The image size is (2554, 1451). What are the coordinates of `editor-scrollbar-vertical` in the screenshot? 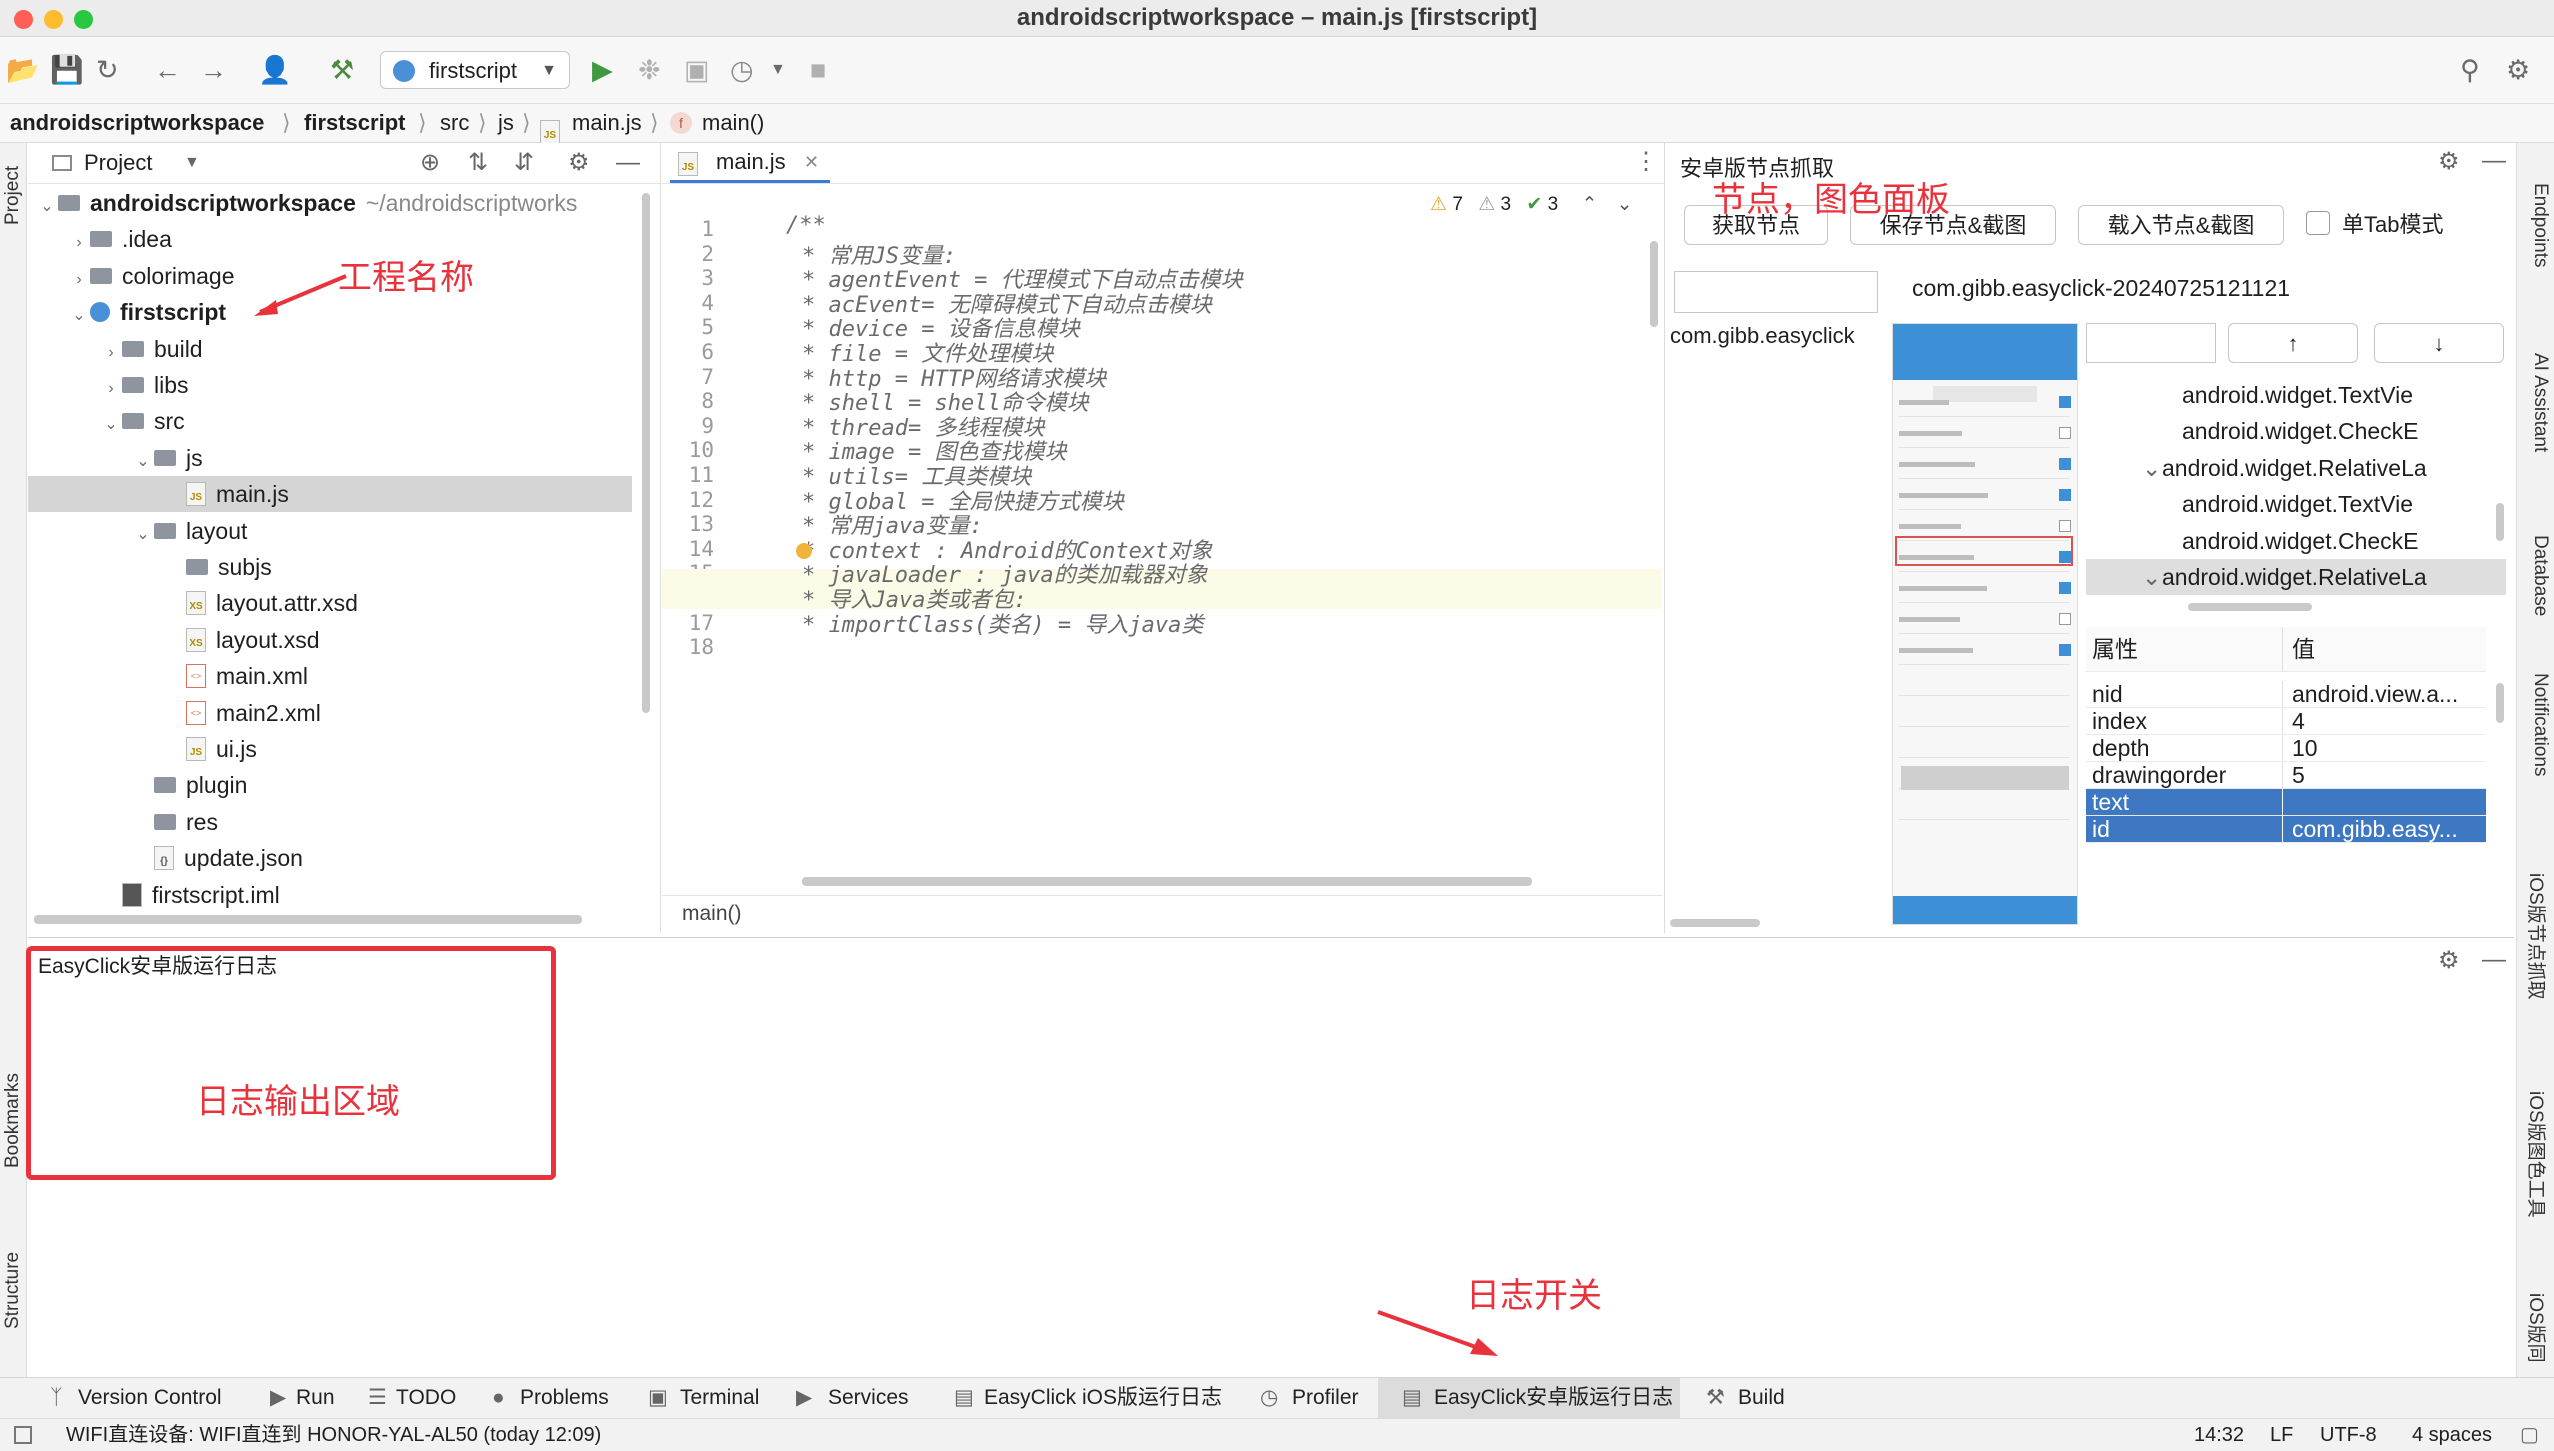 It's located at (1654, 284).